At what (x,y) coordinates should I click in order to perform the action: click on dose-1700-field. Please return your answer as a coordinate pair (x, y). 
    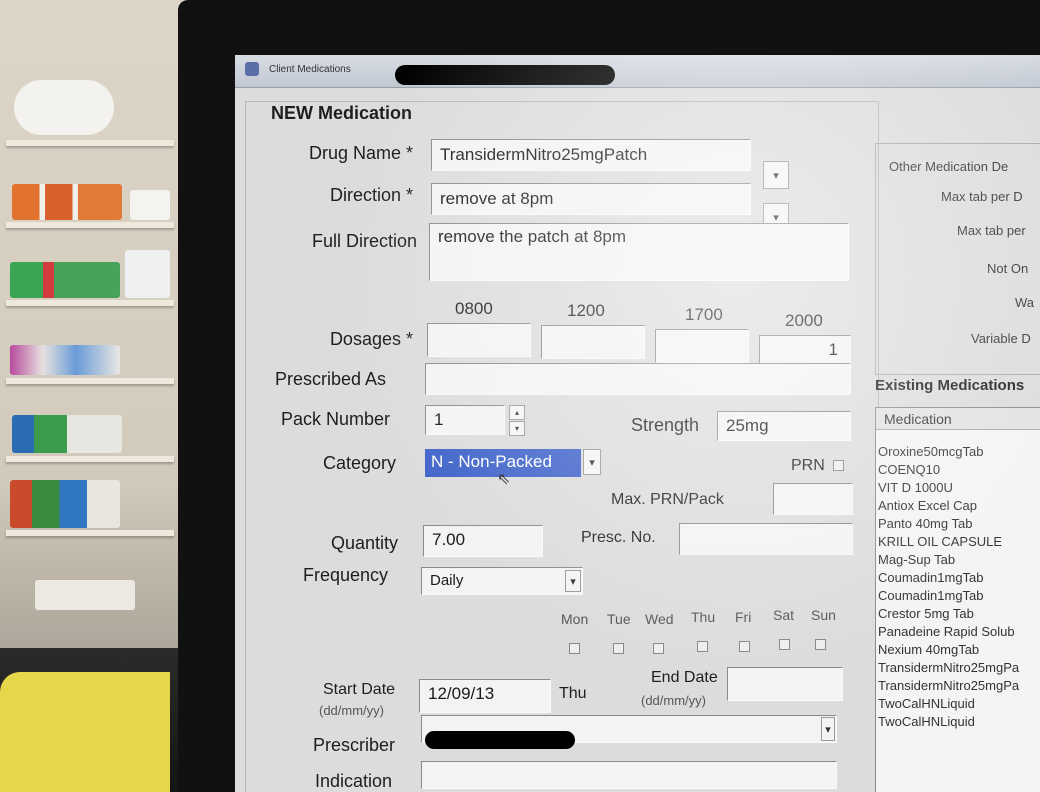
    Looking at the image, I should click on (702, 346).